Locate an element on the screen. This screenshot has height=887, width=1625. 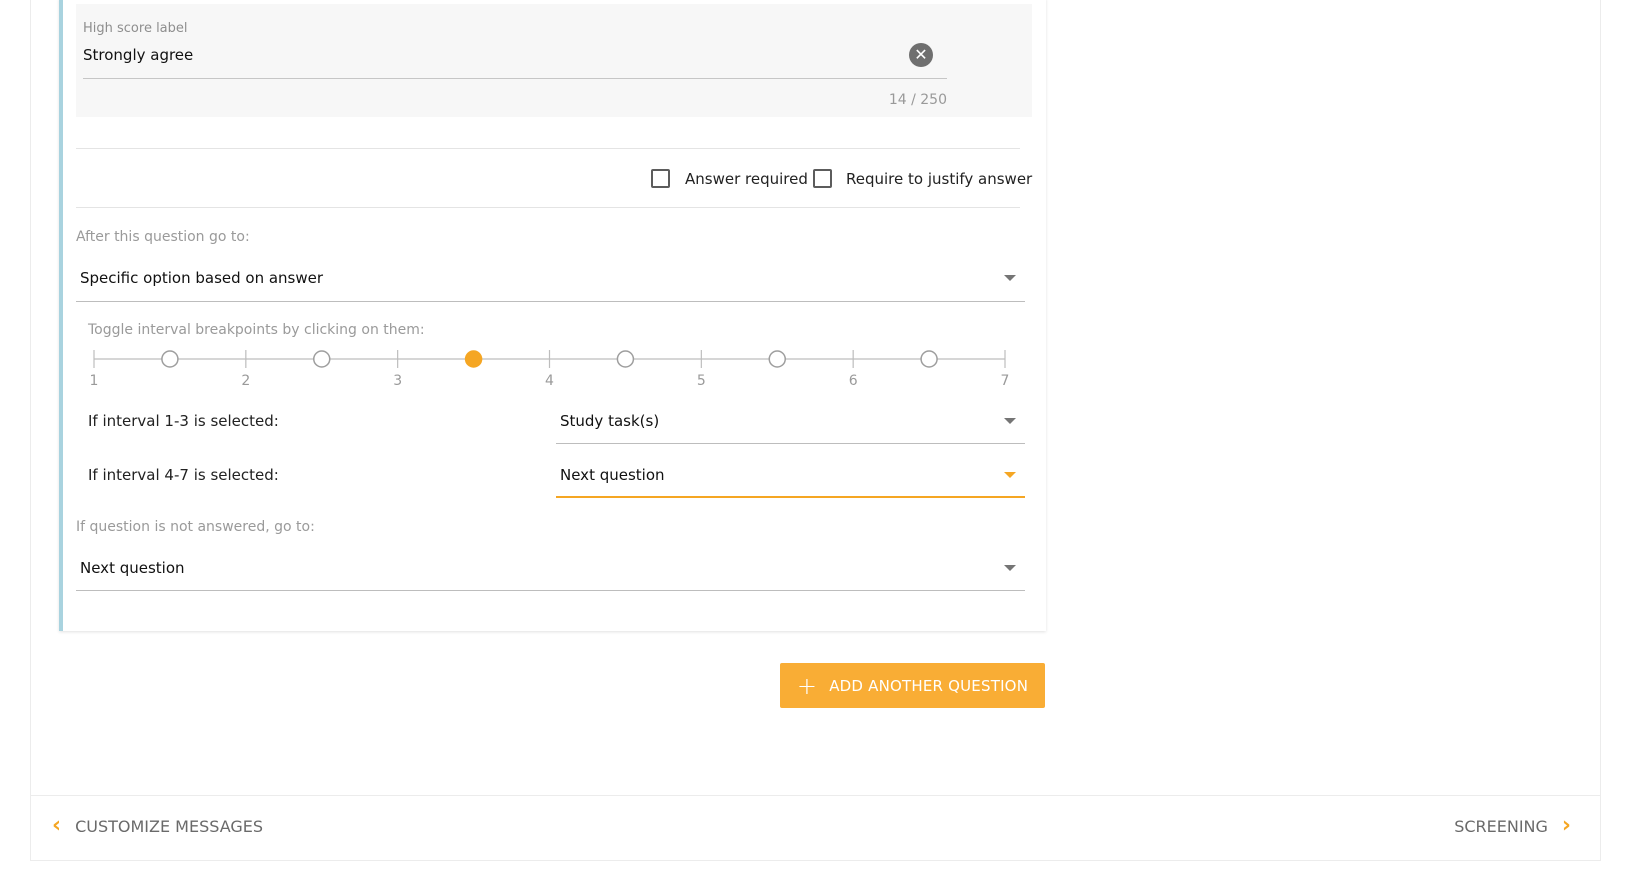
slider-tick-label: 1 is located at coordinates (94, 381).